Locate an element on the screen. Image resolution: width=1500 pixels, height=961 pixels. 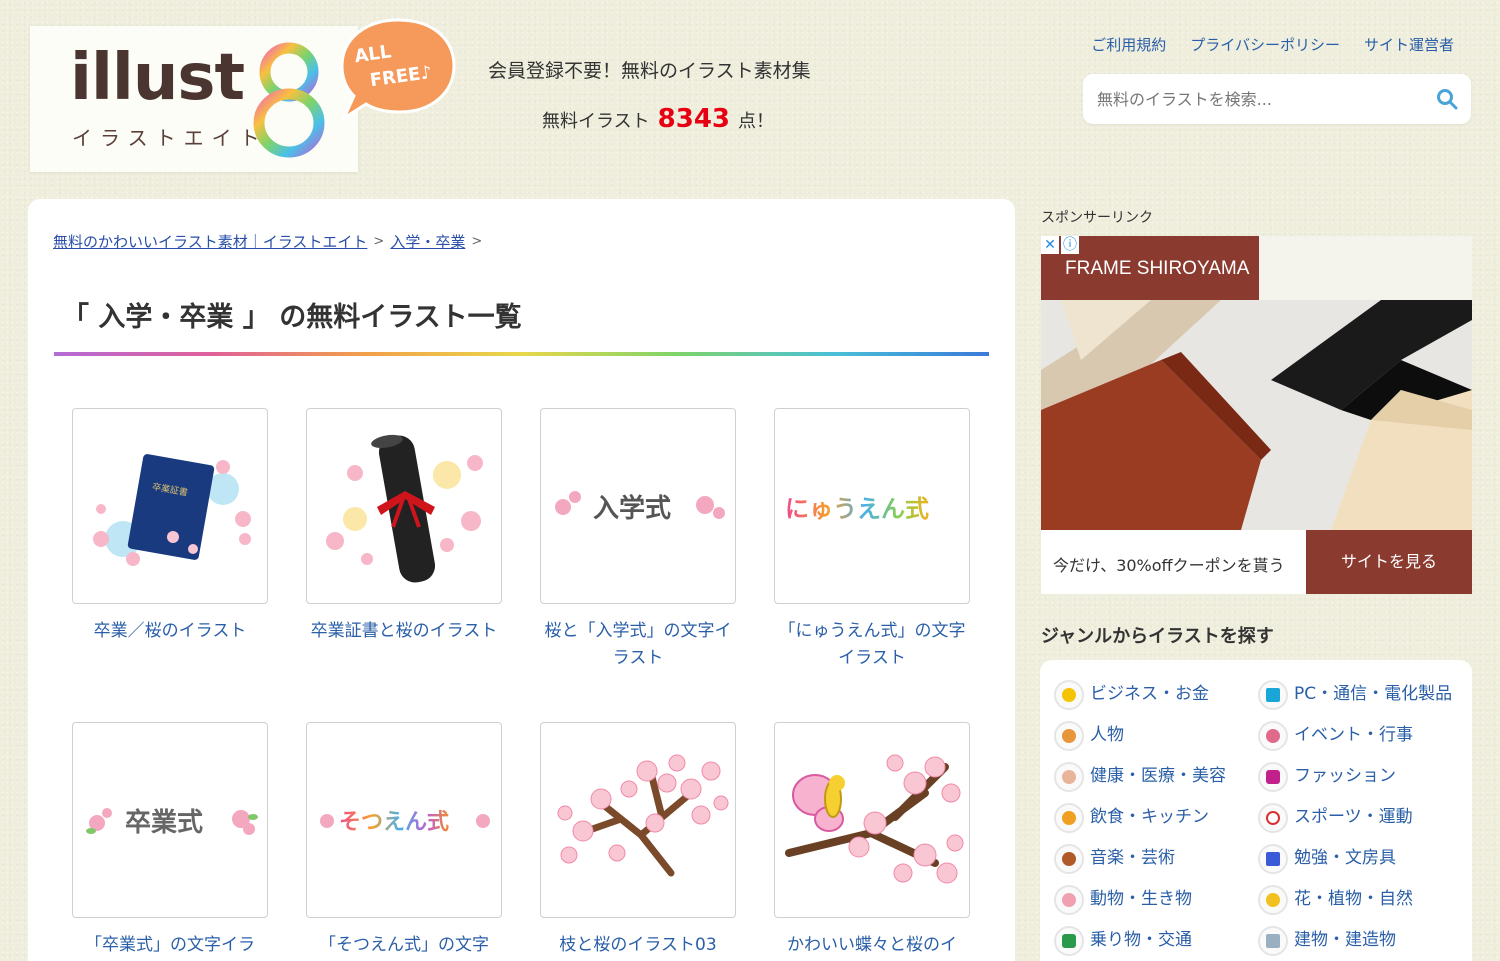
genre-nature: 花・植物・自然 is located at coordinates (1358, 900).